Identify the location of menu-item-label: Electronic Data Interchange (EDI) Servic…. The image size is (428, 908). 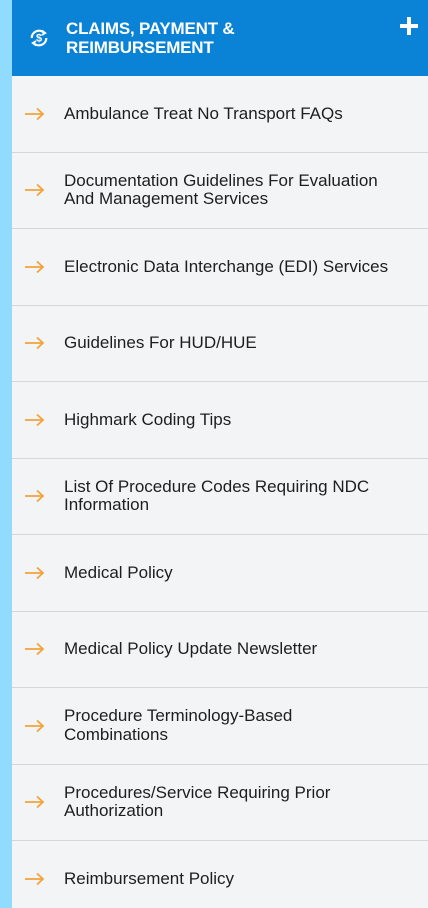
(226, 266).